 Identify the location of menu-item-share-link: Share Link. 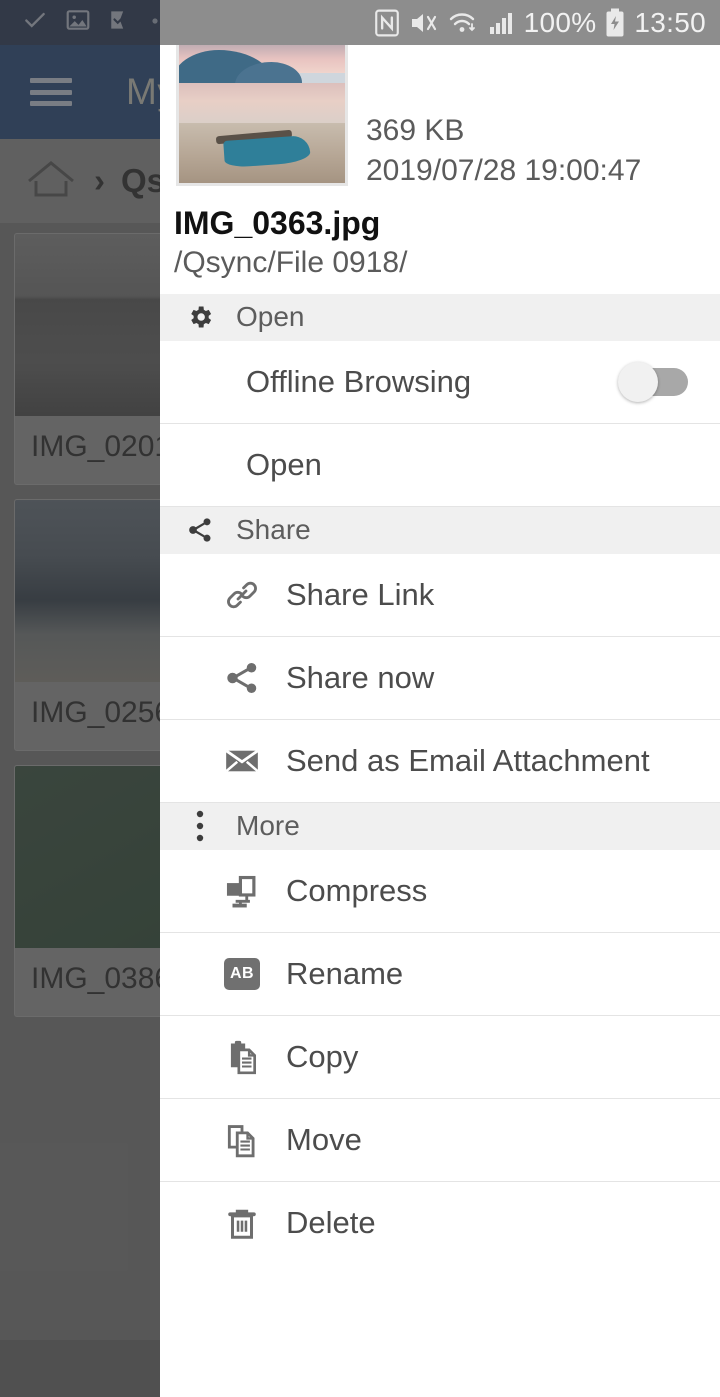
(440, 595).